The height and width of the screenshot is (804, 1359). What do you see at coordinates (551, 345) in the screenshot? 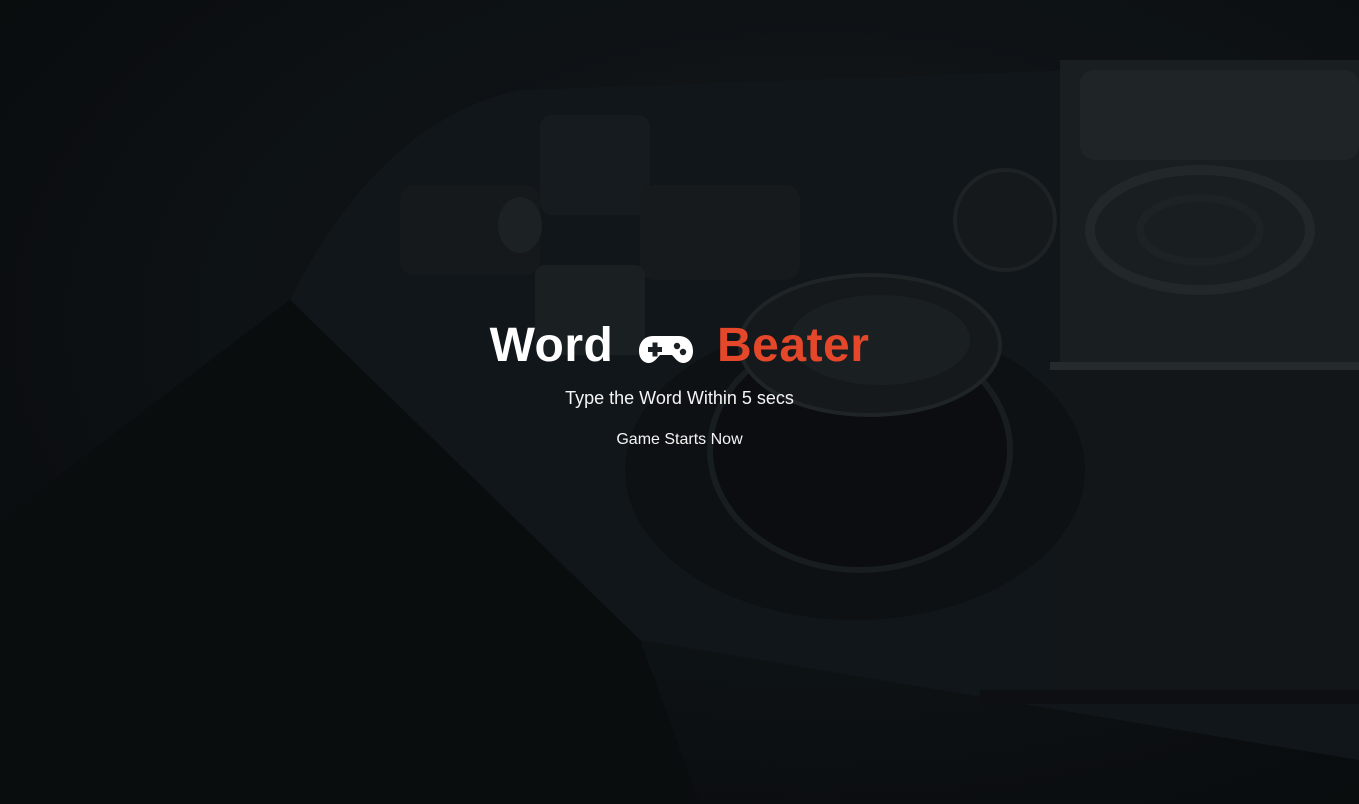
I see `title-word: Word` at bounding box center [551, 345].